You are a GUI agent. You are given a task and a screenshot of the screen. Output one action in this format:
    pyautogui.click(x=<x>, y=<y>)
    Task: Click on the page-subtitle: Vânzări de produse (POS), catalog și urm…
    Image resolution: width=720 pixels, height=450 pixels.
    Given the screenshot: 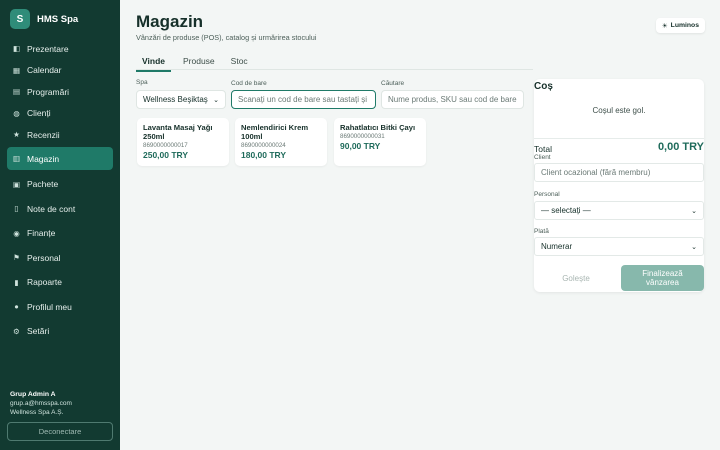 What is the action you would take?
    pyautogui.click(x=226, y=37)
    